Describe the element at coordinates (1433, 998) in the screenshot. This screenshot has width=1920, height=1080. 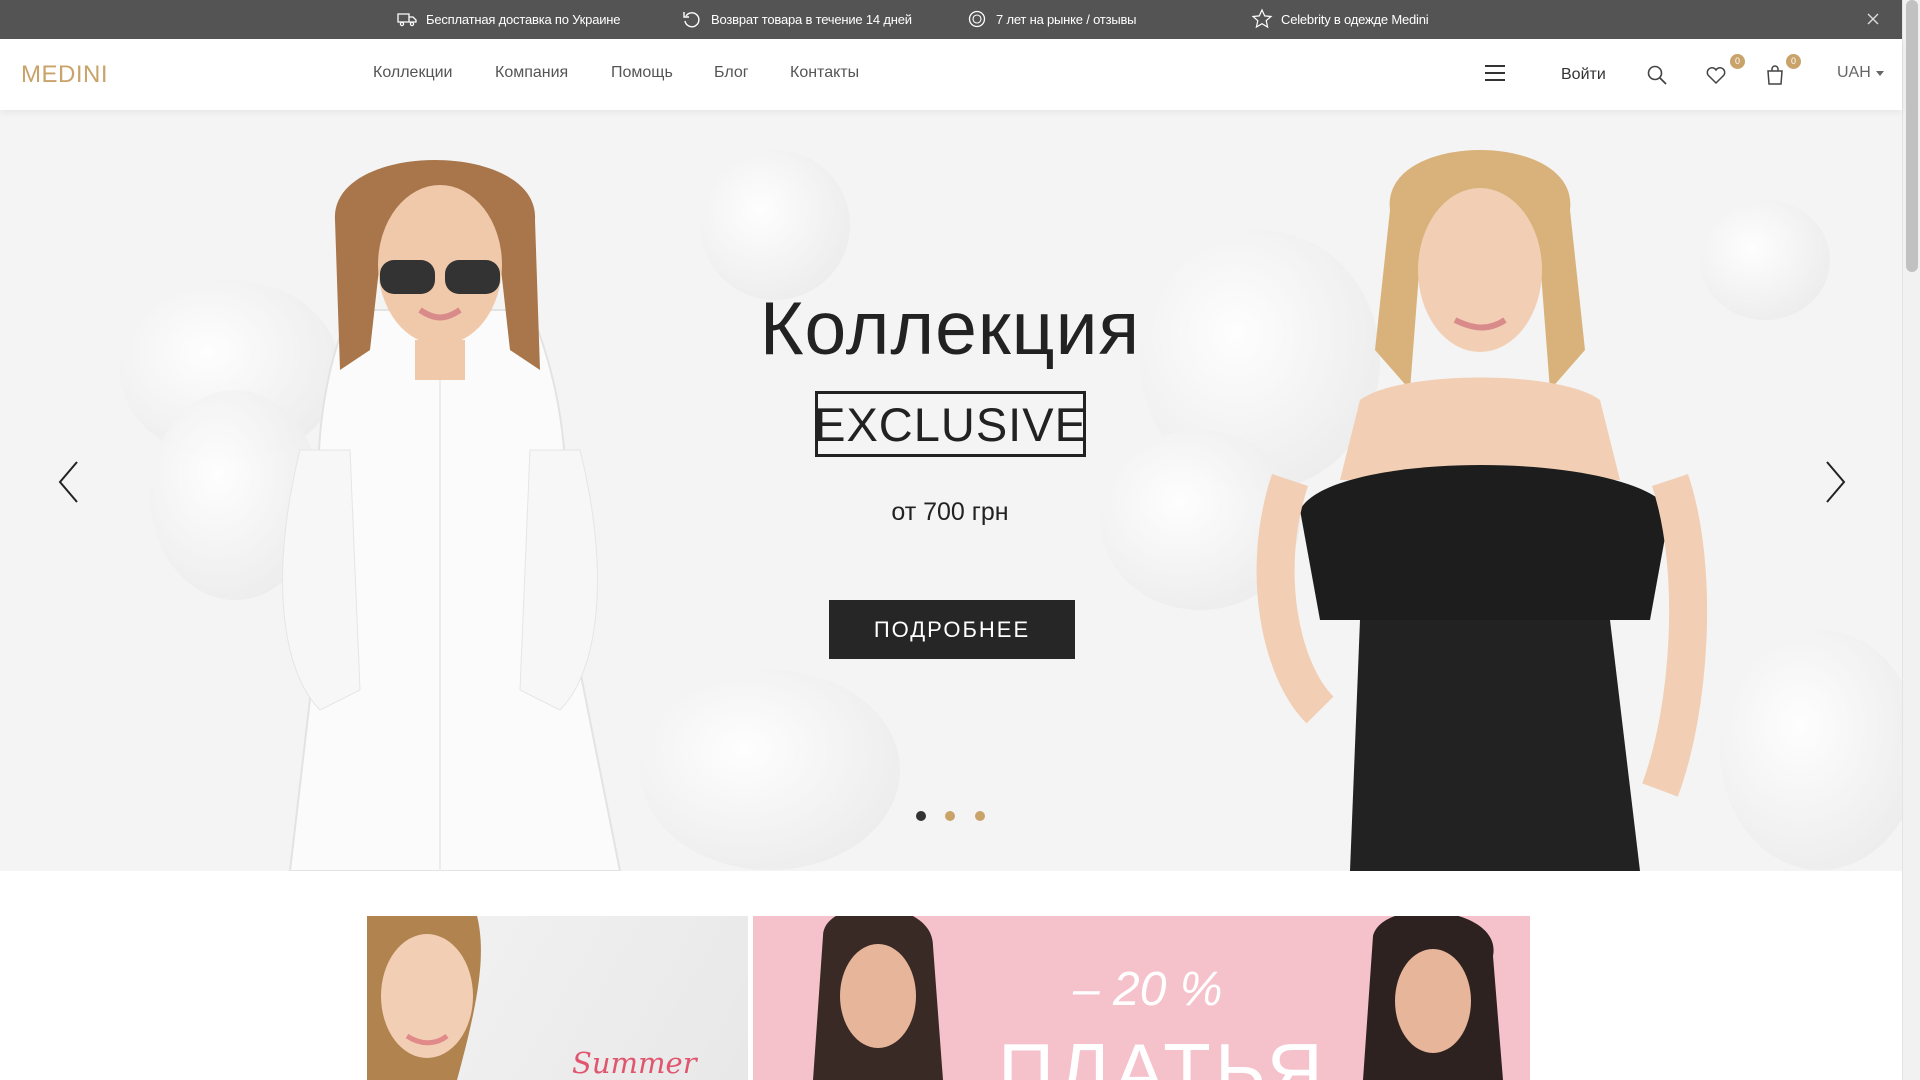
I see `banner-model-right-image` at that location.